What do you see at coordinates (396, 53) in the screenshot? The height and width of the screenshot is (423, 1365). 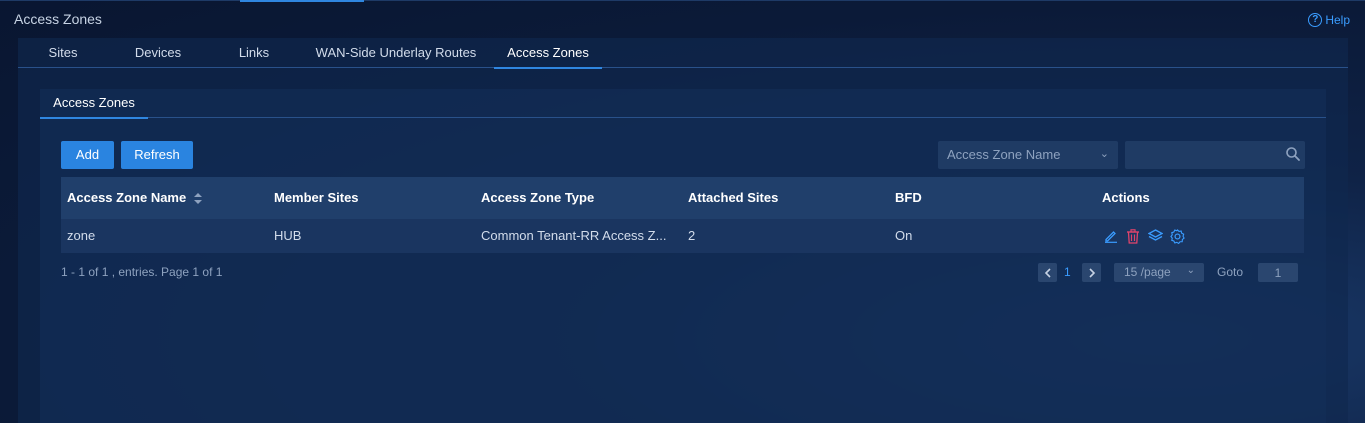 I see `tab-wan-side-underlay-routes: WAN-Side Underlay Routes` at bounding box center [396, 53].